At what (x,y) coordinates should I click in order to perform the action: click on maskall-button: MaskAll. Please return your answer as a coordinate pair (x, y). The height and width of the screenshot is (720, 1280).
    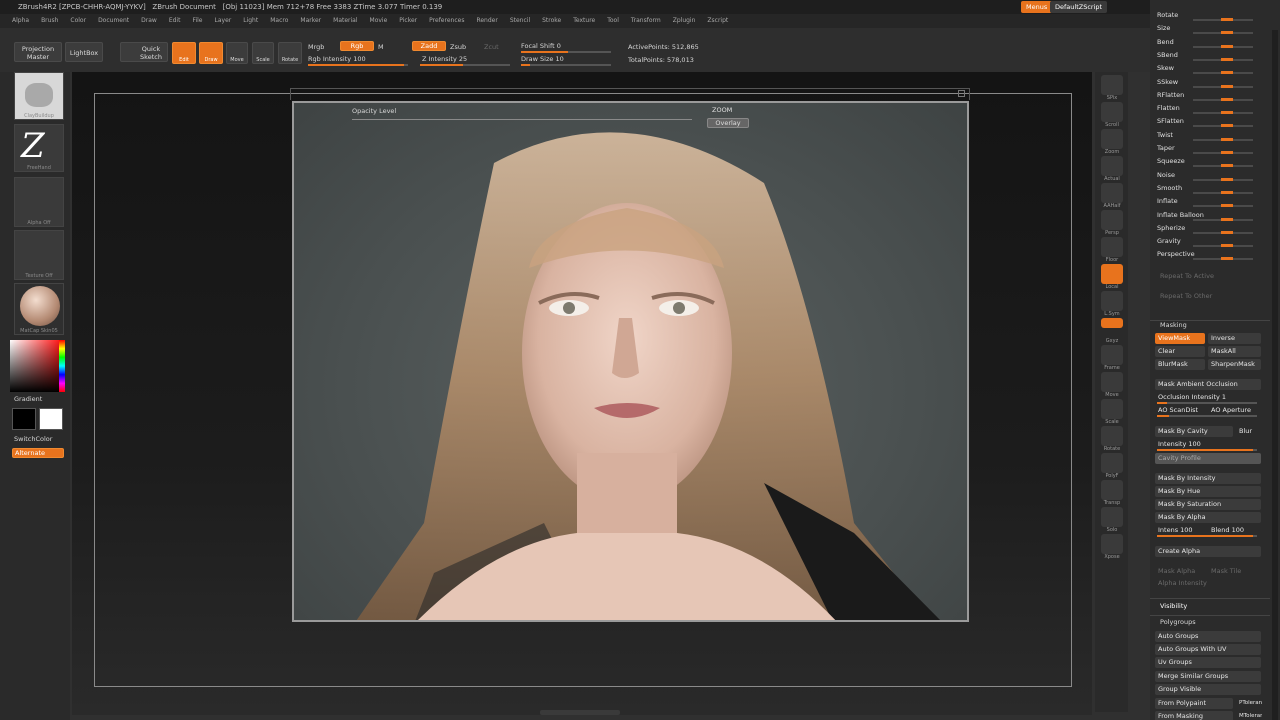
    Looking at the image, I should click on (1234, 351).